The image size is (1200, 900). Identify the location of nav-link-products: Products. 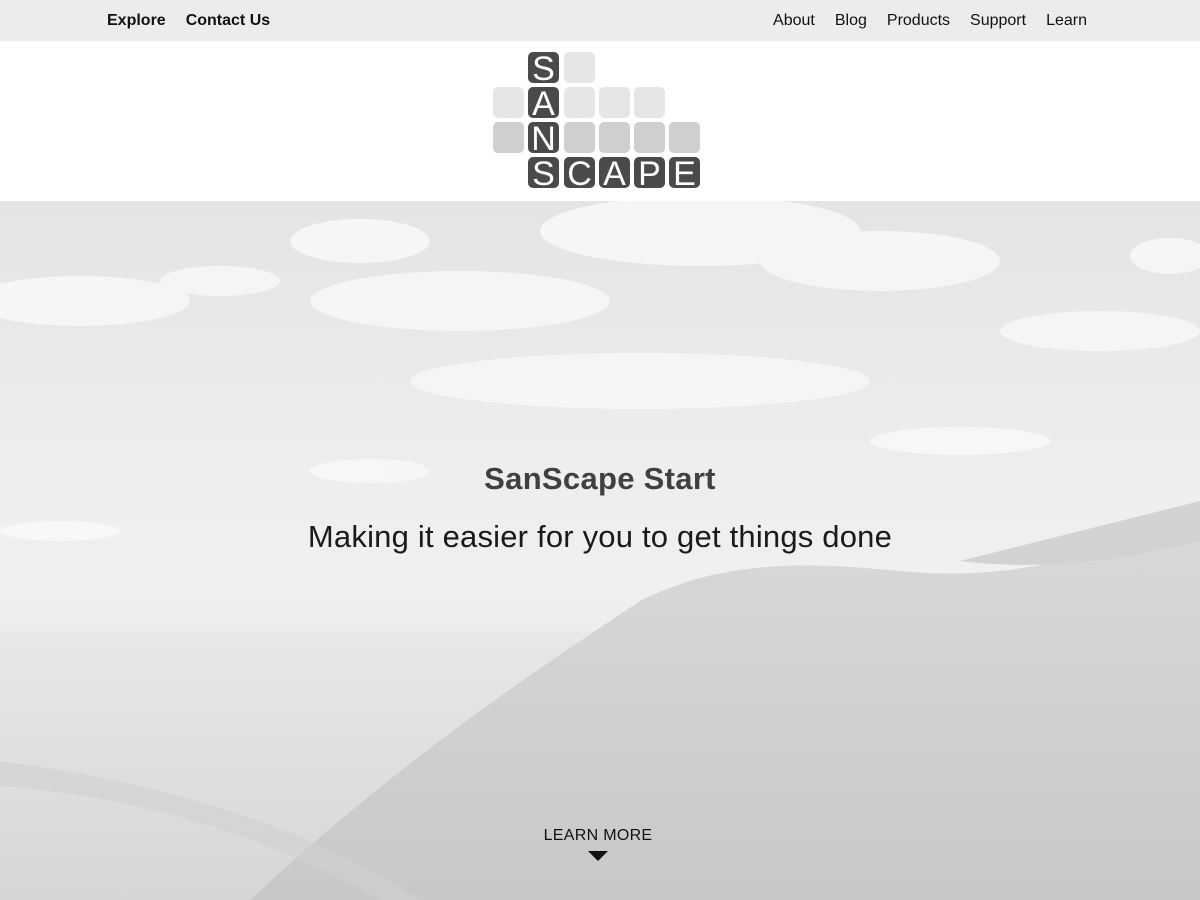
(918, 21).